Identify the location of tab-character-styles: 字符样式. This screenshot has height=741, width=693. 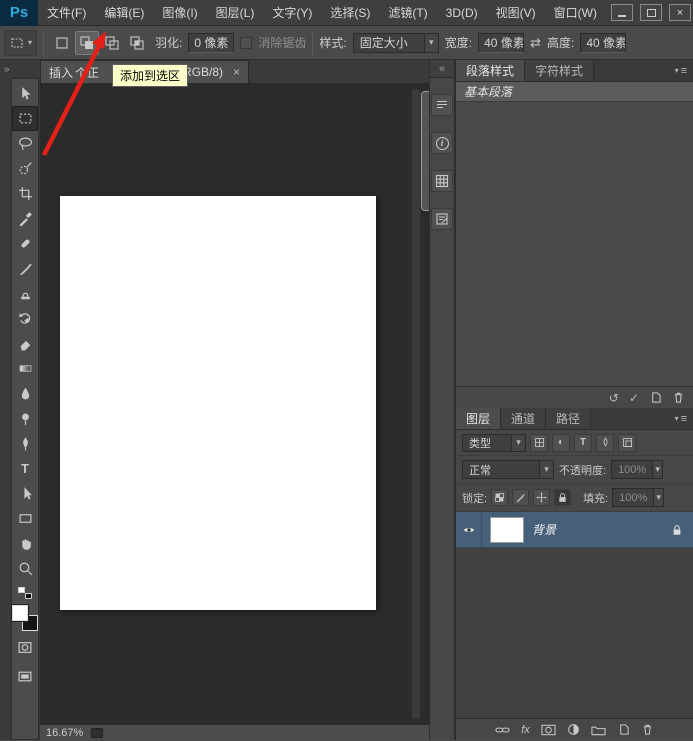
(560, 70).